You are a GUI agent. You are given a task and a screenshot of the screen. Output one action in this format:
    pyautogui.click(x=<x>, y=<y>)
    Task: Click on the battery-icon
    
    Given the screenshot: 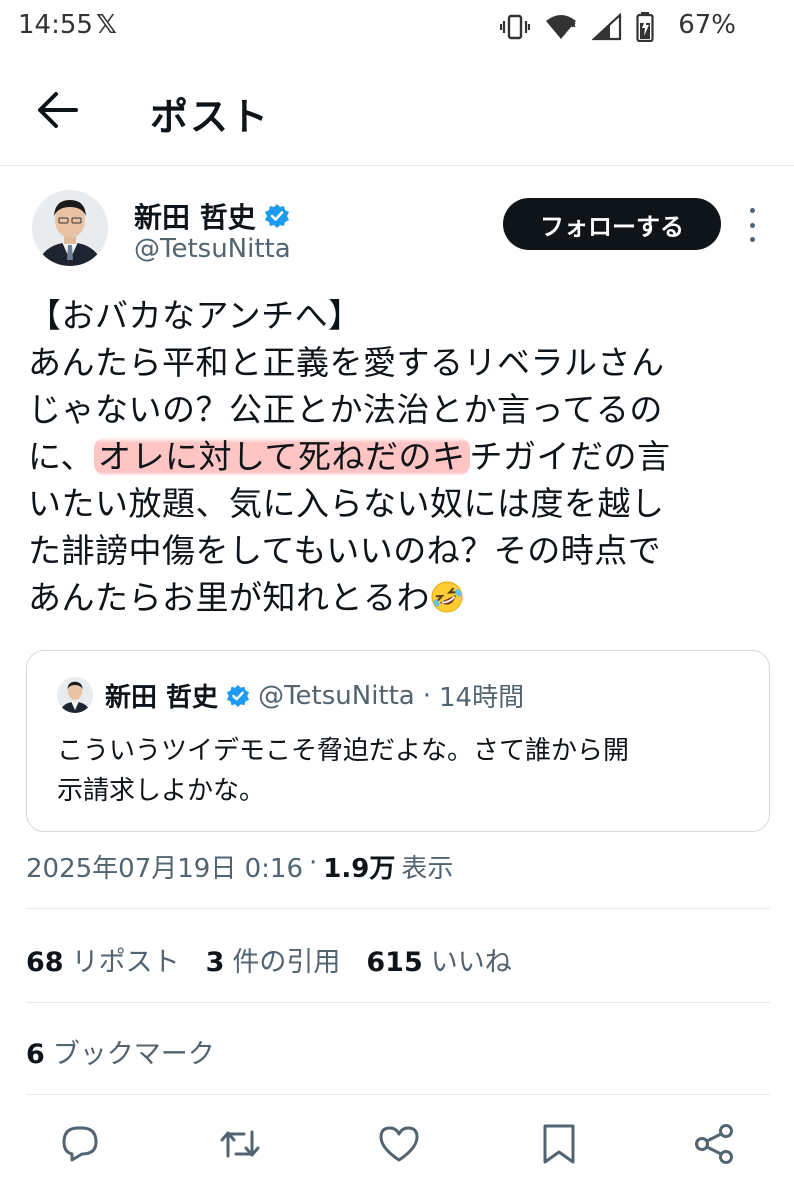 What is the action you would take?
    pyautogui.click(x=645, y=27)
    